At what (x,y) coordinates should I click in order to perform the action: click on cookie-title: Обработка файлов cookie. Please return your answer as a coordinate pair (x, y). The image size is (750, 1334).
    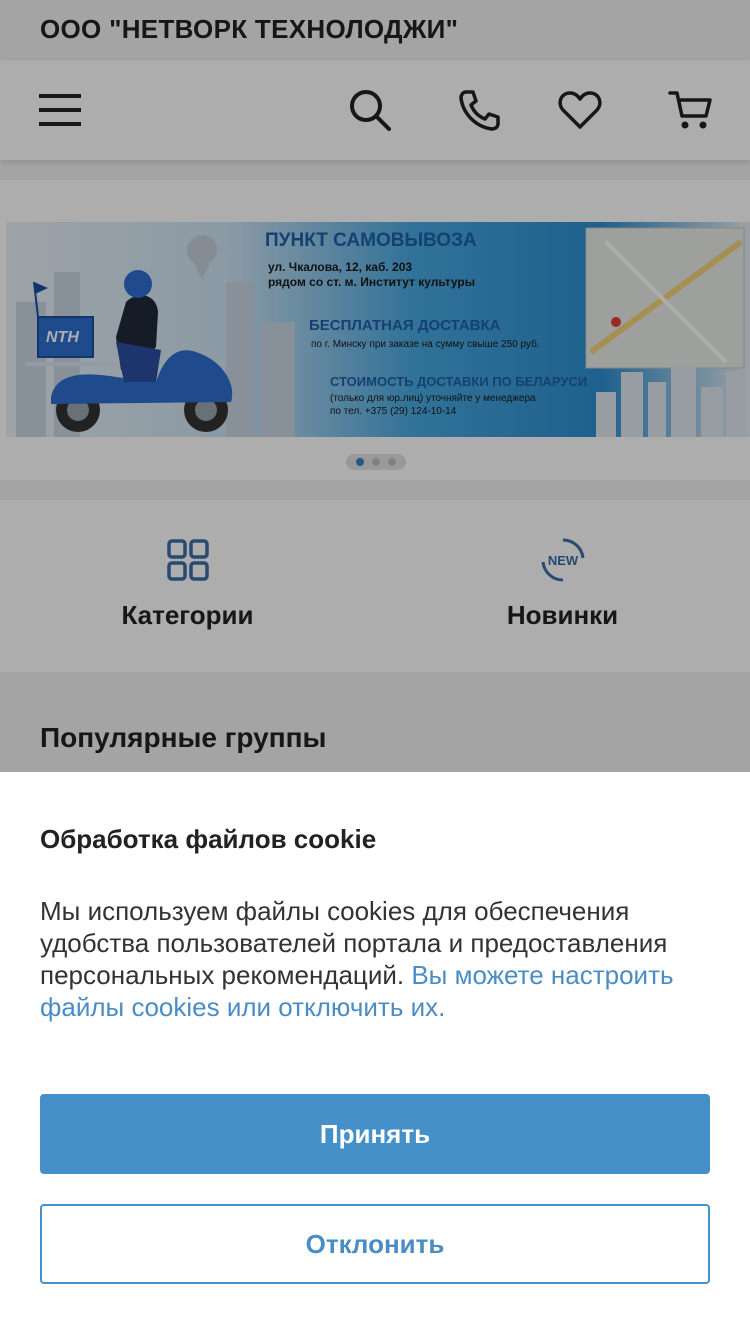
    Looking at the image, I should click on (208, 839).